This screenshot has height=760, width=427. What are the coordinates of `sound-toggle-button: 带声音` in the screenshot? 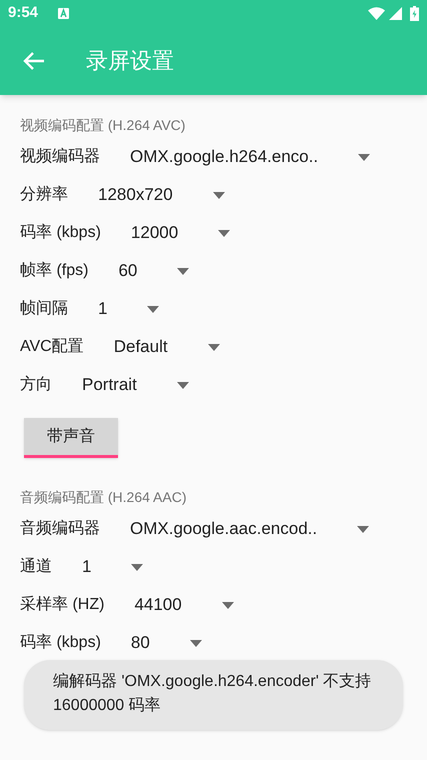 It's located at (71, 438).